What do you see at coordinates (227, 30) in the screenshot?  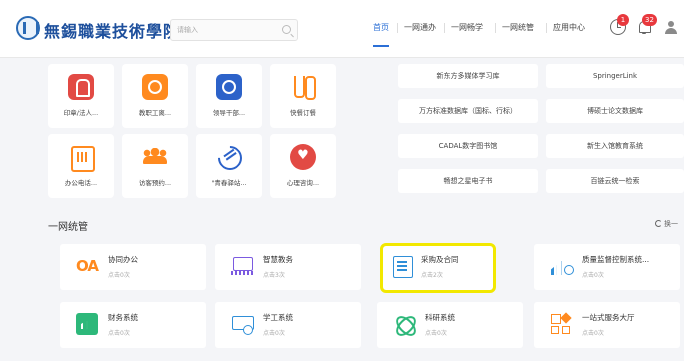 I see `search-input` at bounding box center [227, 30].